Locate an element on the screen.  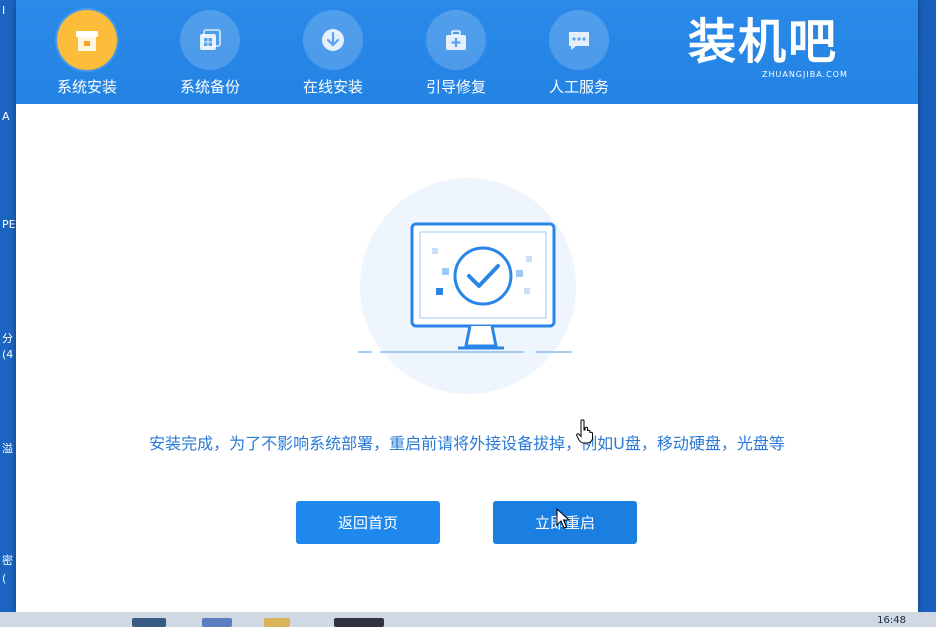
brand-name: 装机吧 is located at coordinates (763, 42).